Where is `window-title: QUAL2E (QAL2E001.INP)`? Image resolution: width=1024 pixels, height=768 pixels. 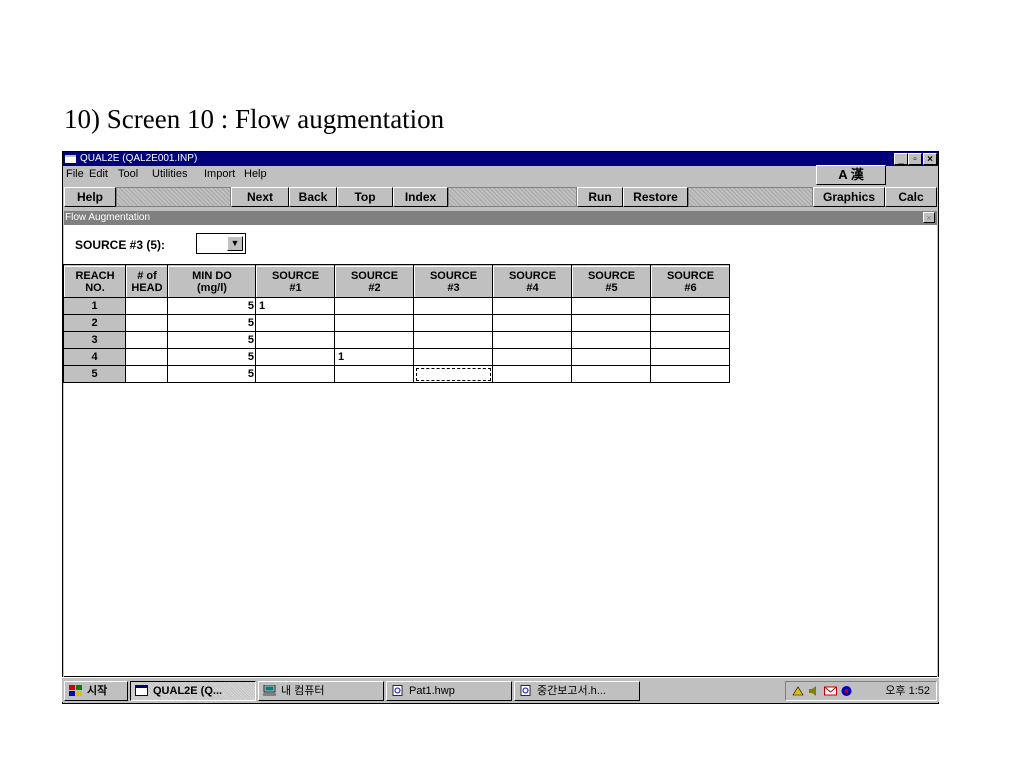 window-title: QUAL2E (QAL2E001.INP) is located at coordinates (139, 158).